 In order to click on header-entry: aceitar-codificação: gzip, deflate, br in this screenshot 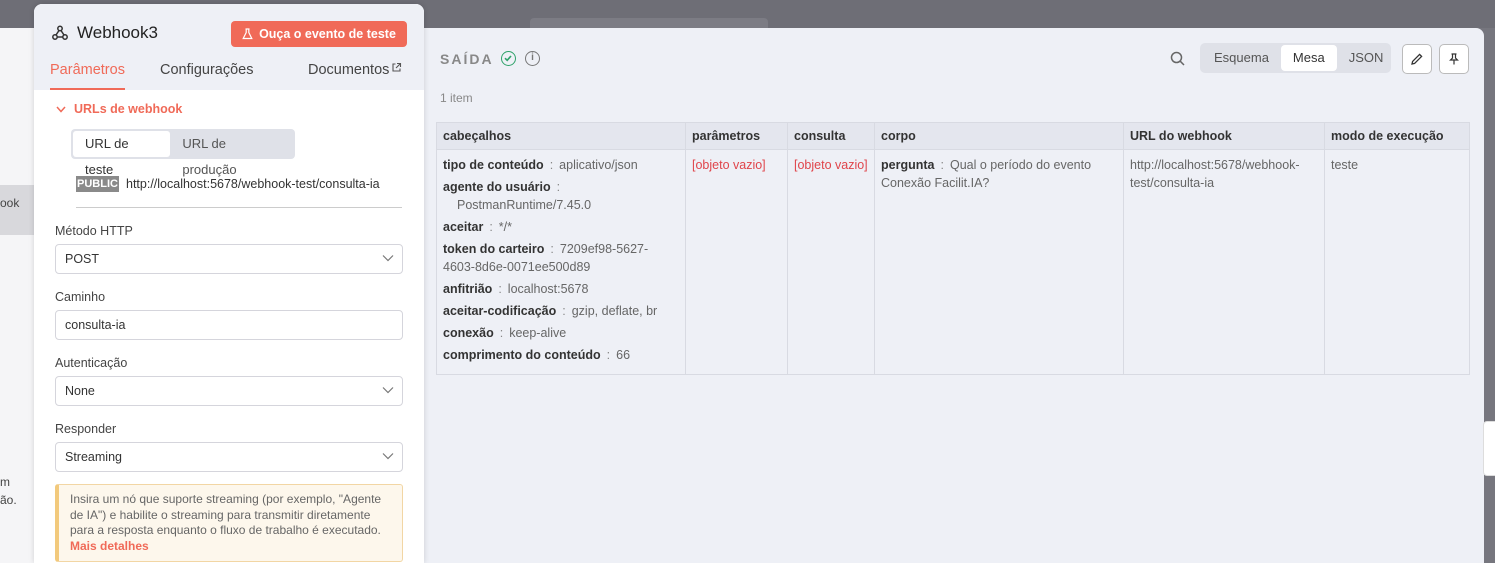, I will do `click(550, 311)`.